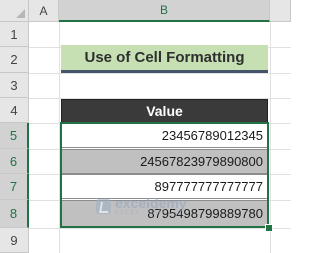 This screenshot has height=253, width=320. I want to click on fill-handle, so click(269, 228).